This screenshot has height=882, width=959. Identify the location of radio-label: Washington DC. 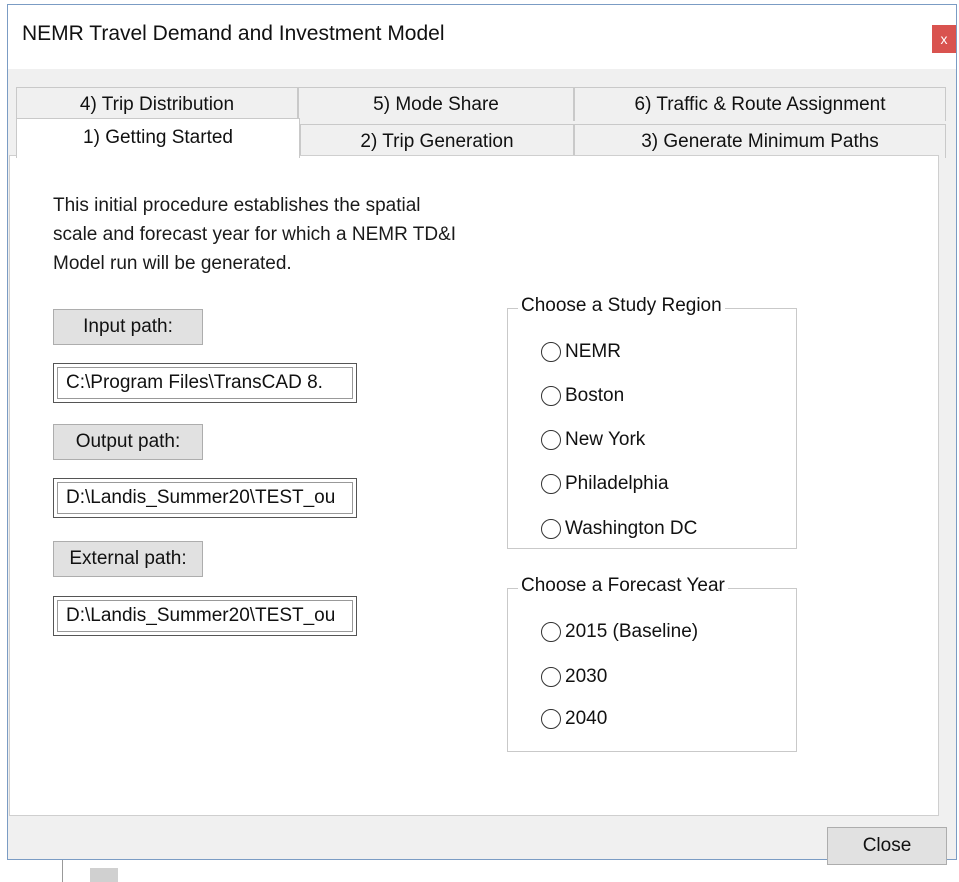
(631, 528).